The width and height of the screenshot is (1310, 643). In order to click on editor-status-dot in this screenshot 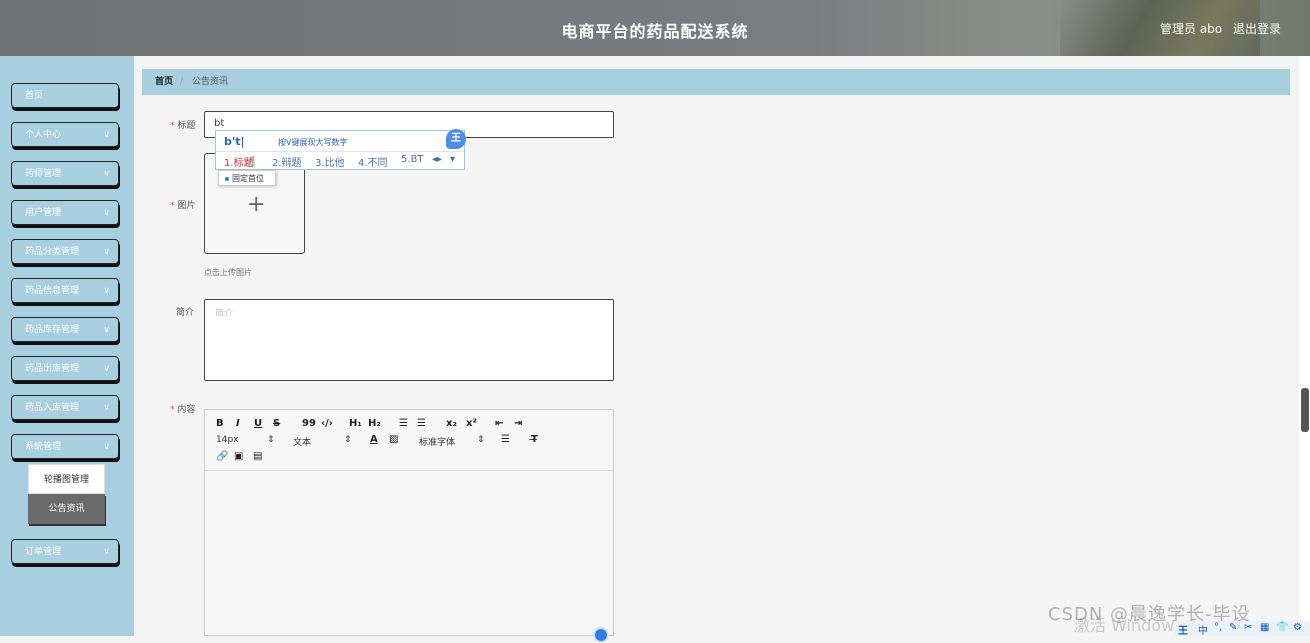, I will do `click(601, 635)`.